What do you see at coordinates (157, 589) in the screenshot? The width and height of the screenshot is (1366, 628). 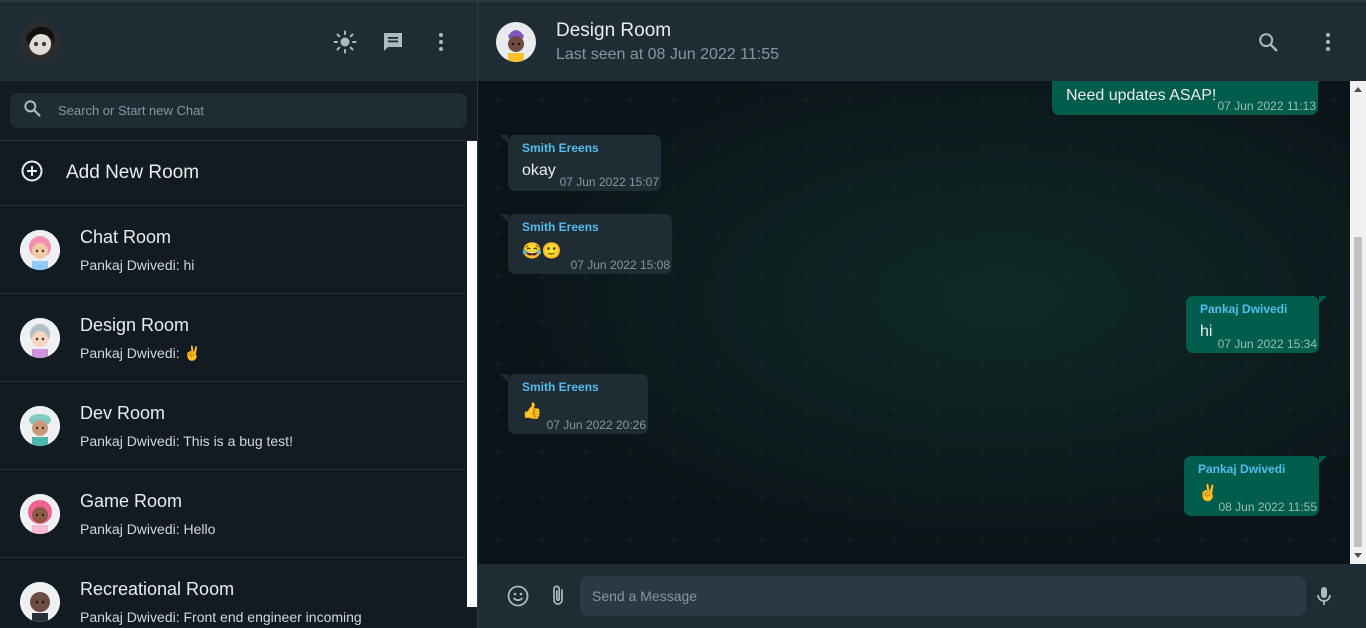 I see `room-name: Recreational Room` at bounding box center [157, 589].